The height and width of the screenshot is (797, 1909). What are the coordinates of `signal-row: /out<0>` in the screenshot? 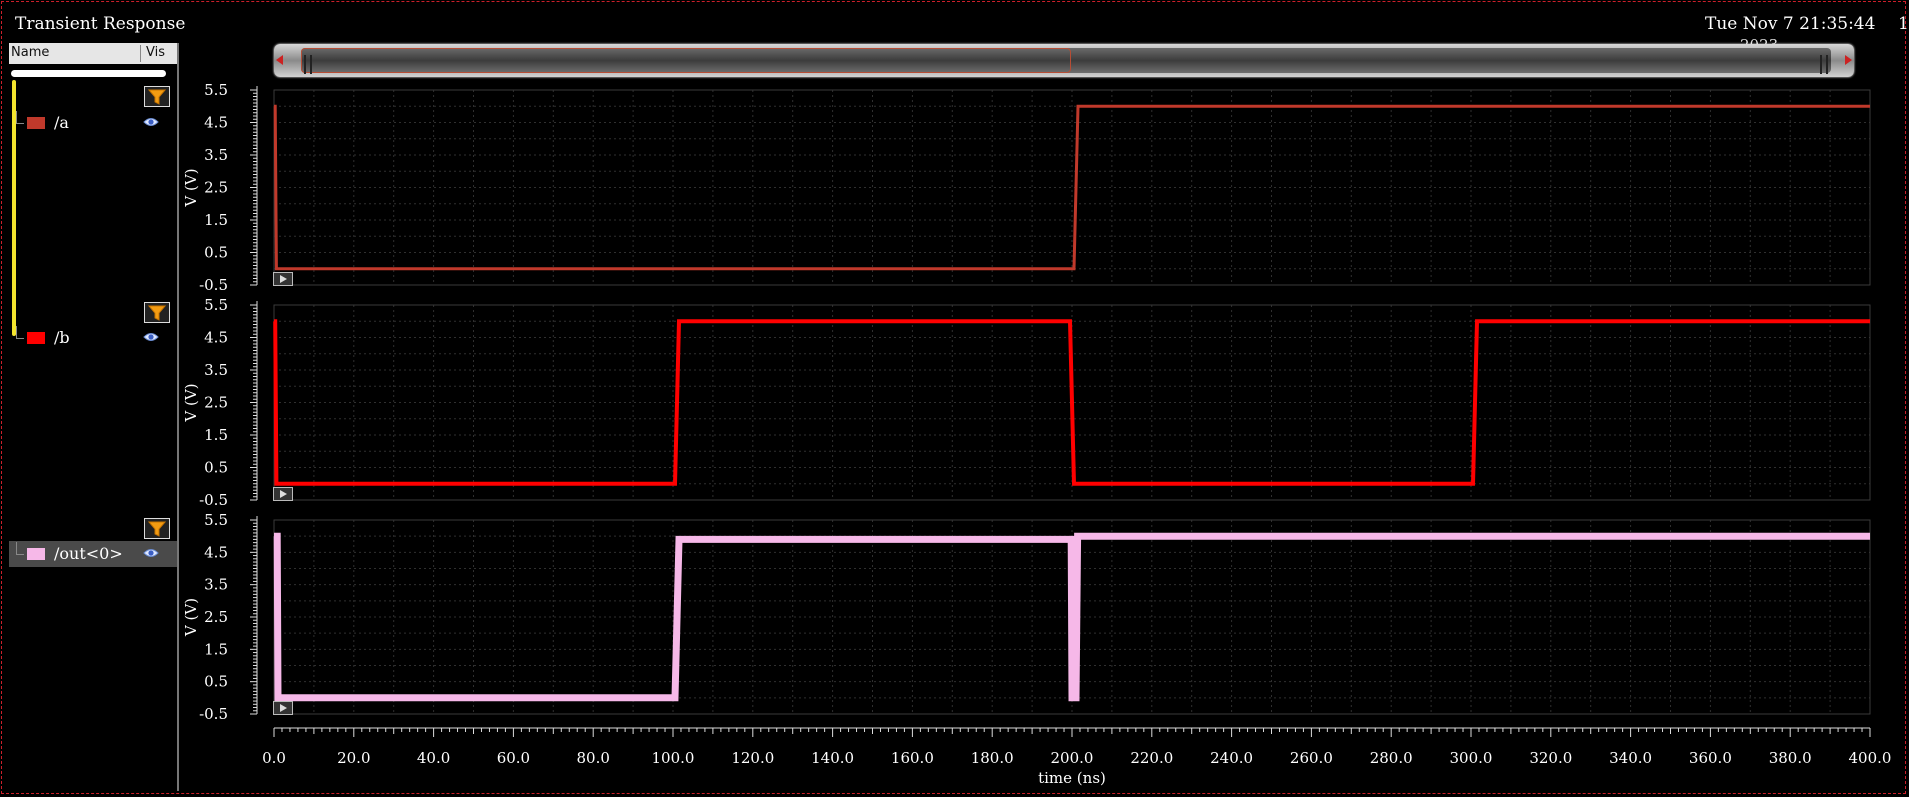 It's located at (93, 554).